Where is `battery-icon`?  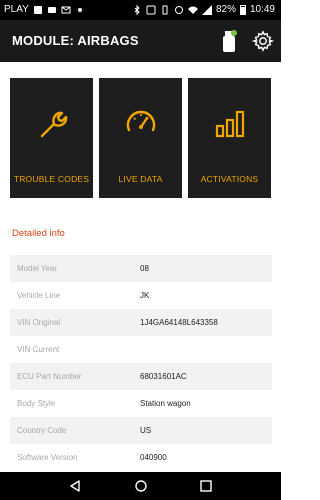
battery-icon is located at coordinates (242, 9).